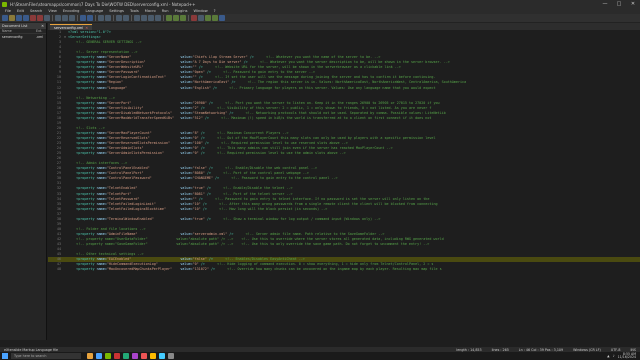 The height and width of the screenshot is (360, 640). Describe the element at coordinates (12, 36) in the screenshot. I see `document-name: serverconfig` at that location.